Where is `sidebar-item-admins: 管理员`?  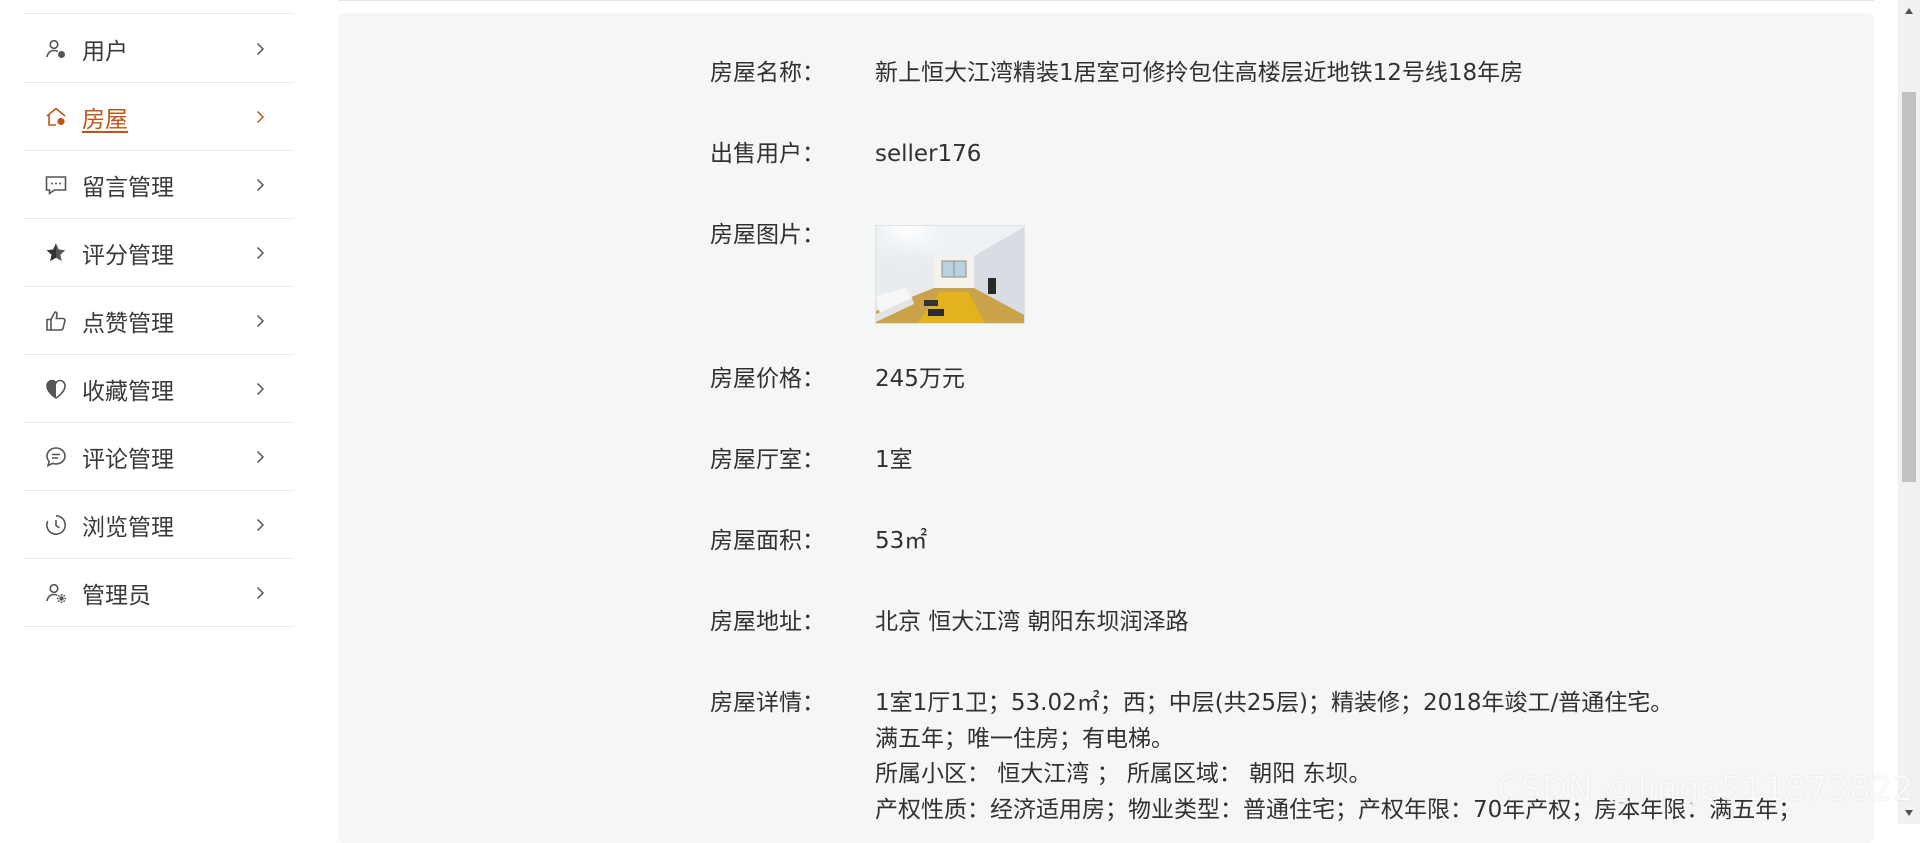
sidebar-item-admins: 管理员 is located at coordinates (158, 593).